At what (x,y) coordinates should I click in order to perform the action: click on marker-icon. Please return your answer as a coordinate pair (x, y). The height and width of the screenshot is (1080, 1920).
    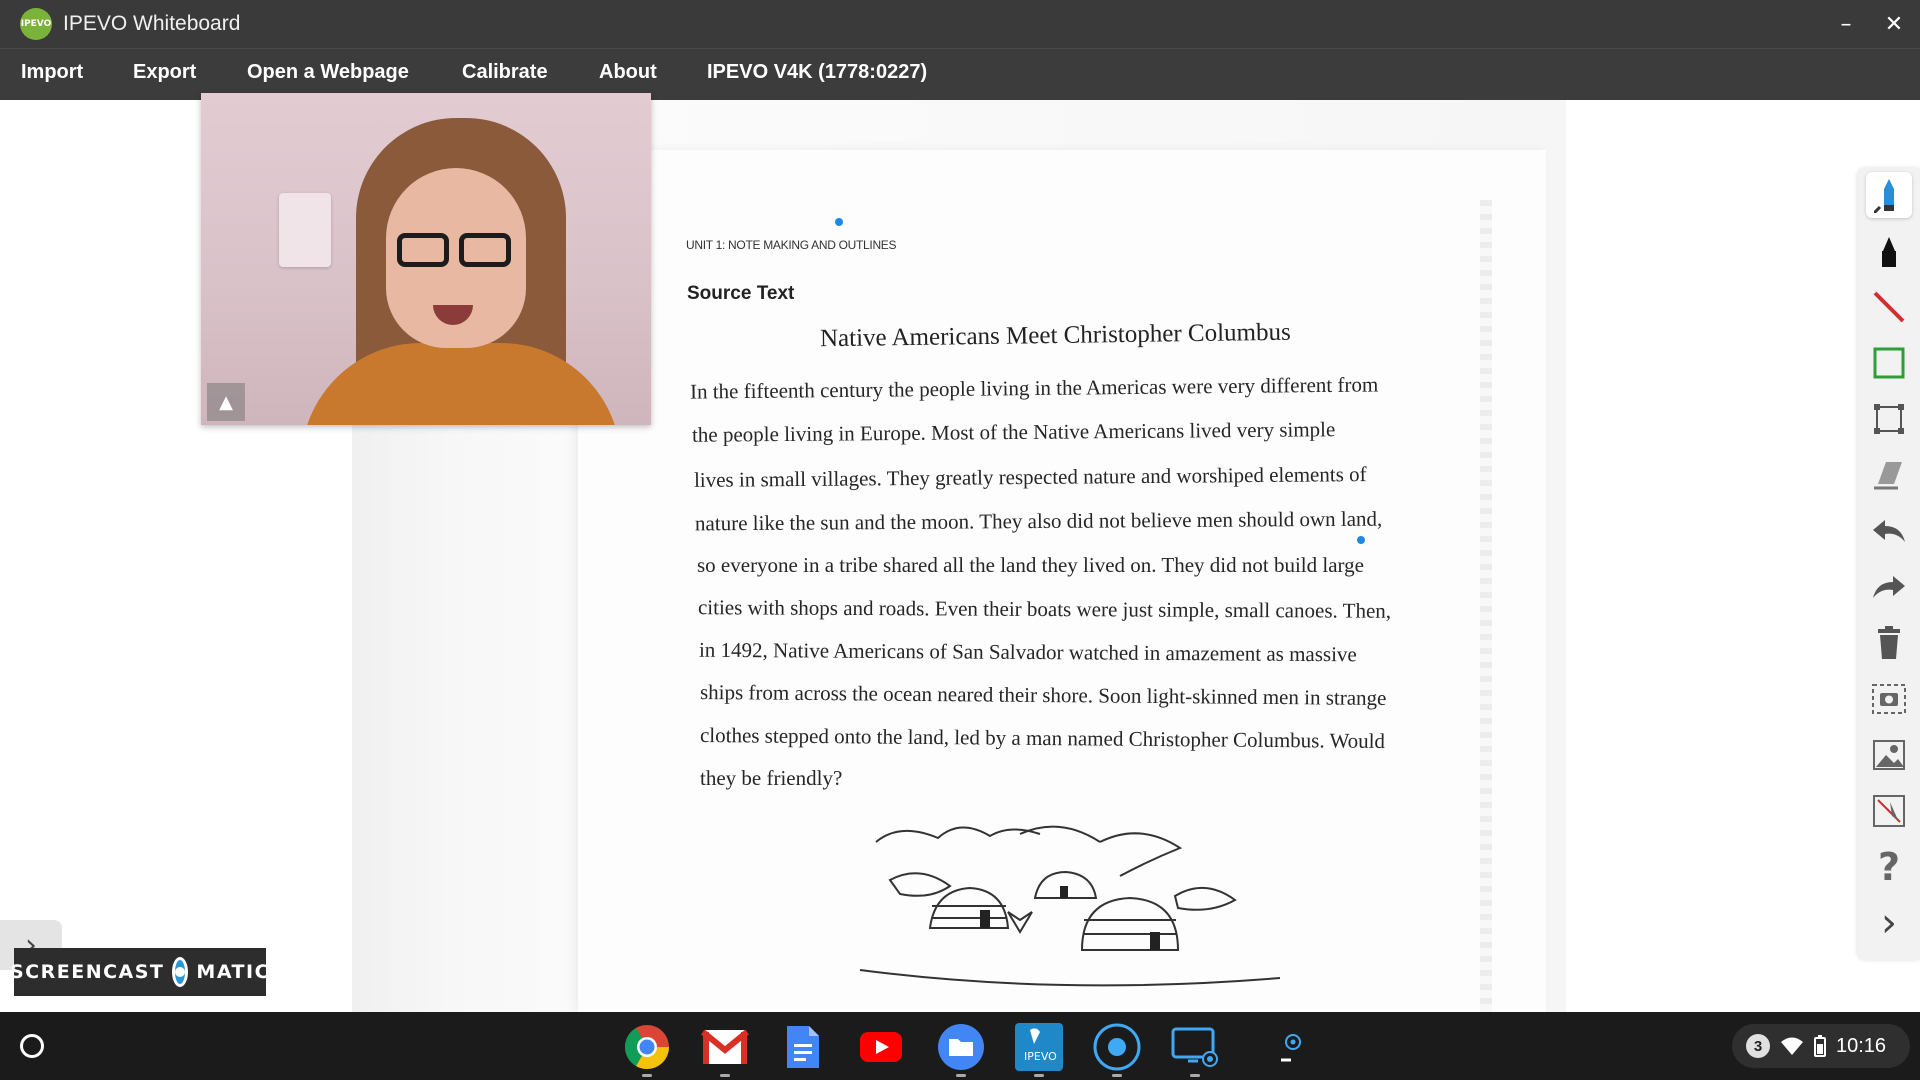
    Looking at the image, I should click on (1889, 252).